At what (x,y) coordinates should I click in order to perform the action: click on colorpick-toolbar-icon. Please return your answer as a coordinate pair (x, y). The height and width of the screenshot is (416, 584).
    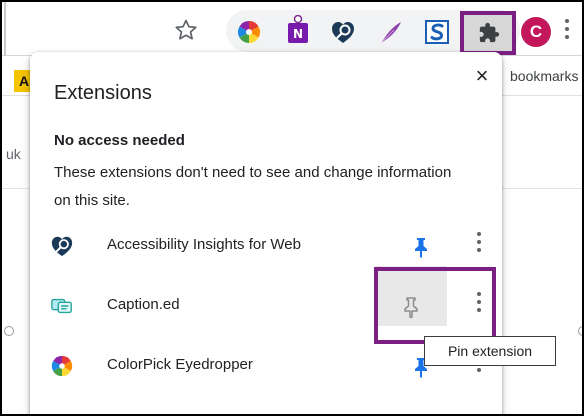
    Looking at the image, I should click on (249, 32).